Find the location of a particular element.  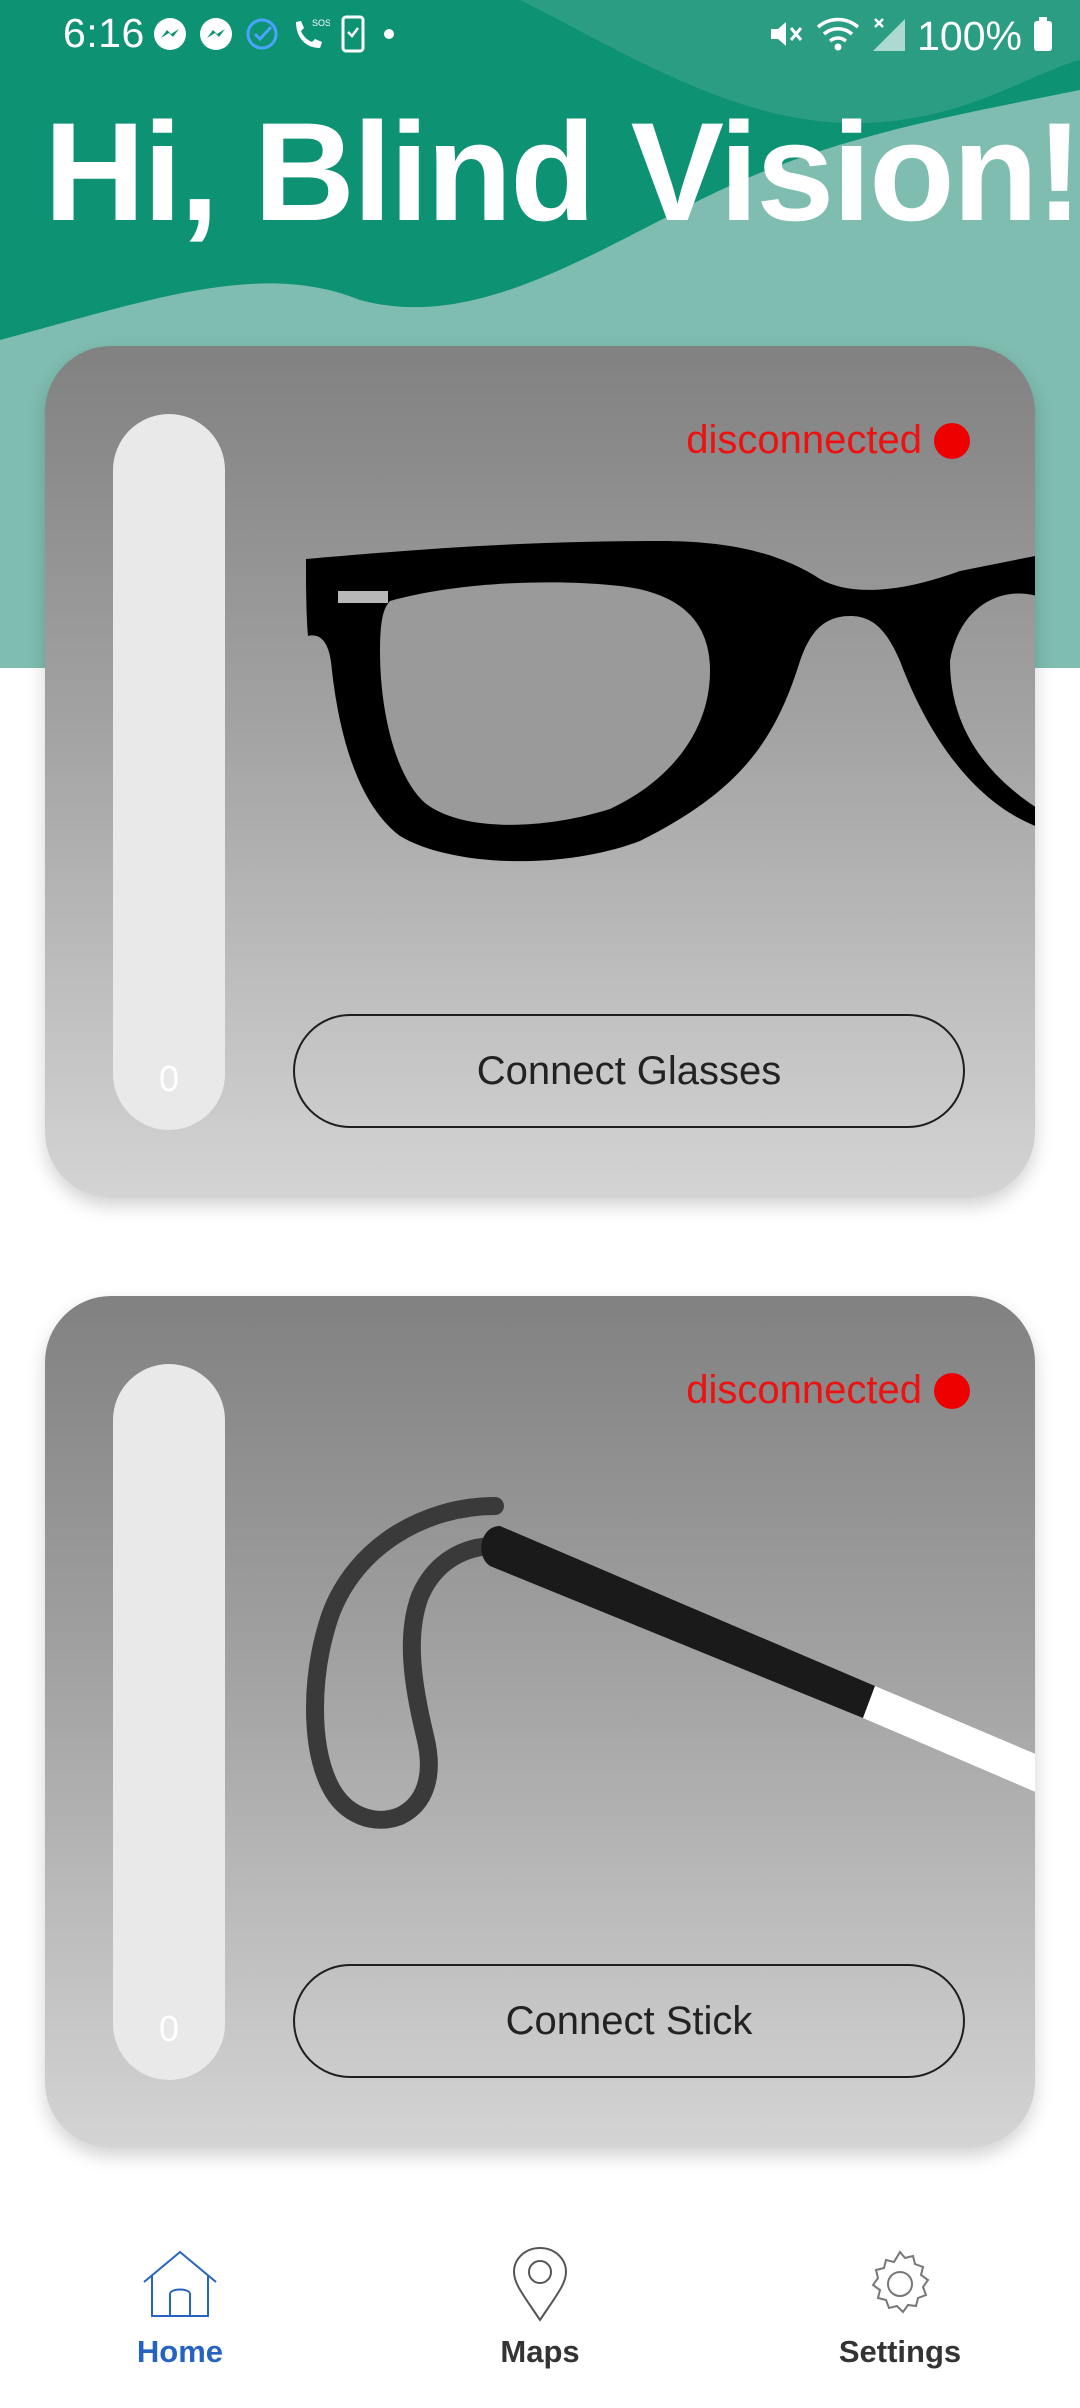

check-circle-icon is located at coordinates (262, 36).